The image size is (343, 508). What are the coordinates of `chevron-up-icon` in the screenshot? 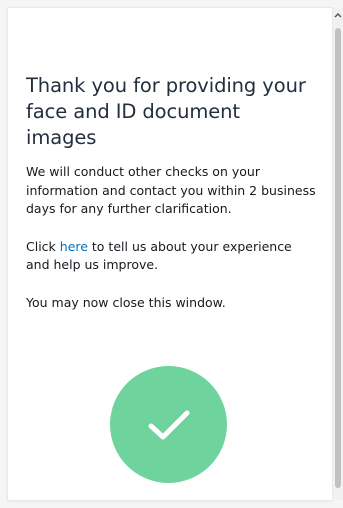 It's located at (338, 15).